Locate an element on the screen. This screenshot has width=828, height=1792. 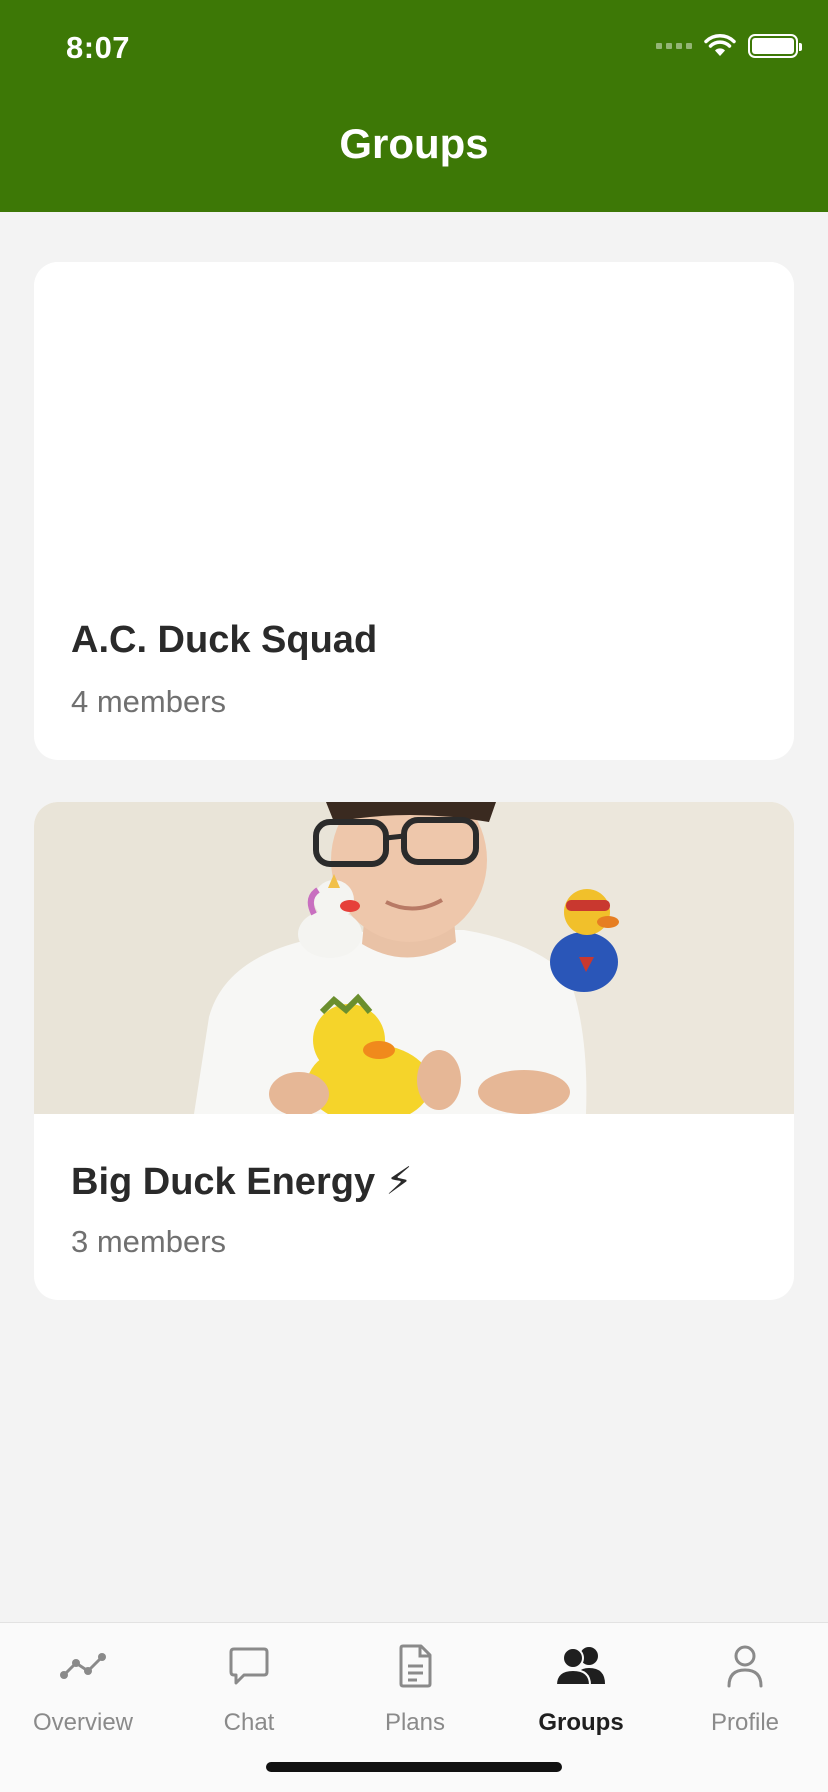
group-name: A.C. Duck Squad is located at coordinates (224, 640).